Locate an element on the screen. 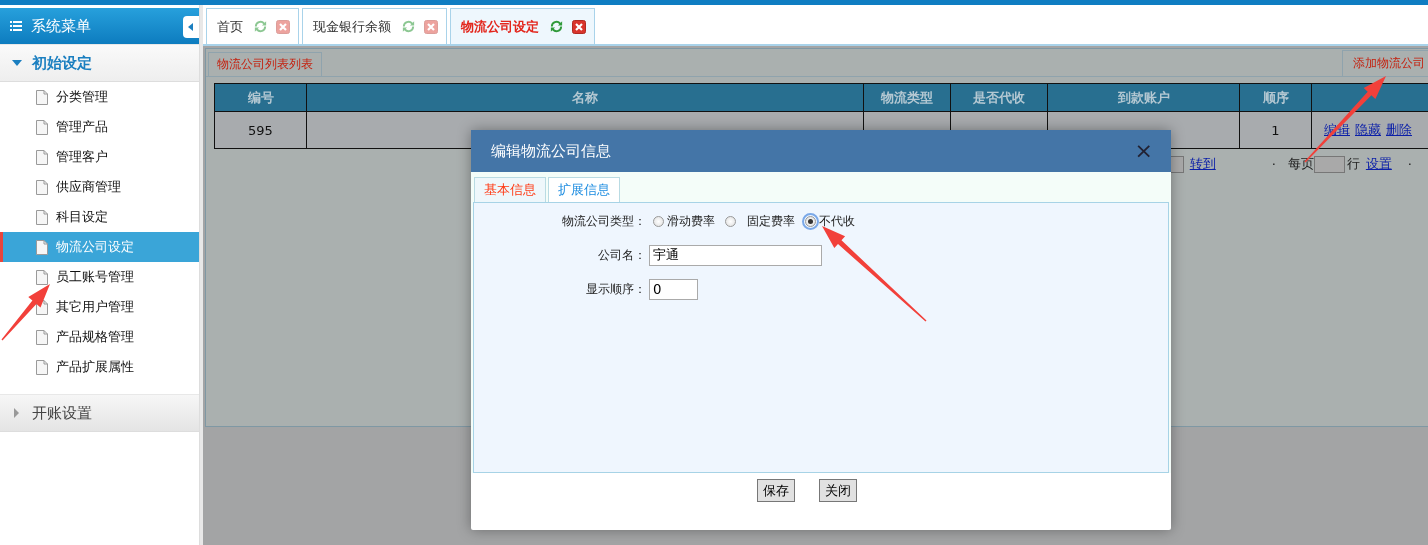 This screenshot has width=1428, height=545. radio-label: 固定费率 is located at coordinates (771, 221).